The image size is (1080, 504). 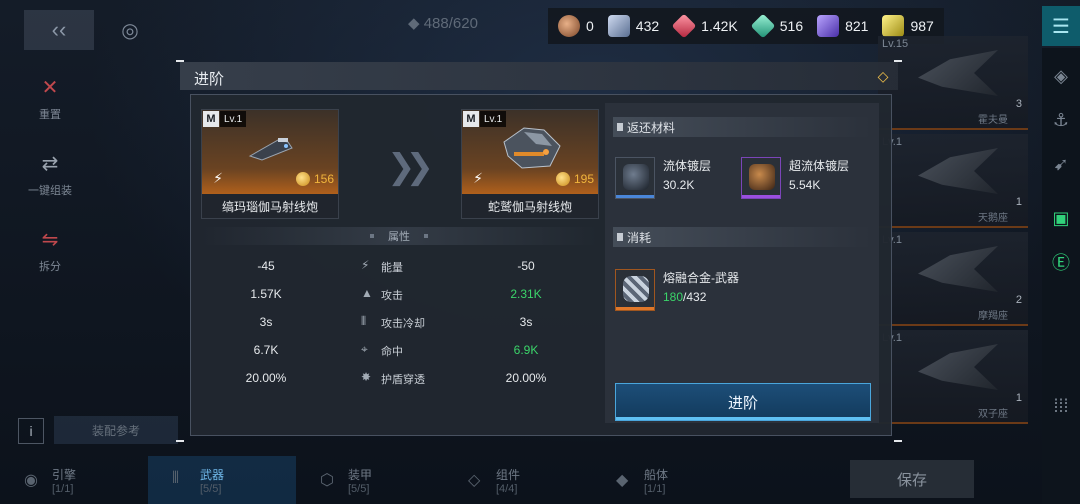 I want to click on save-button: 保存, so click(x=912, y=479).